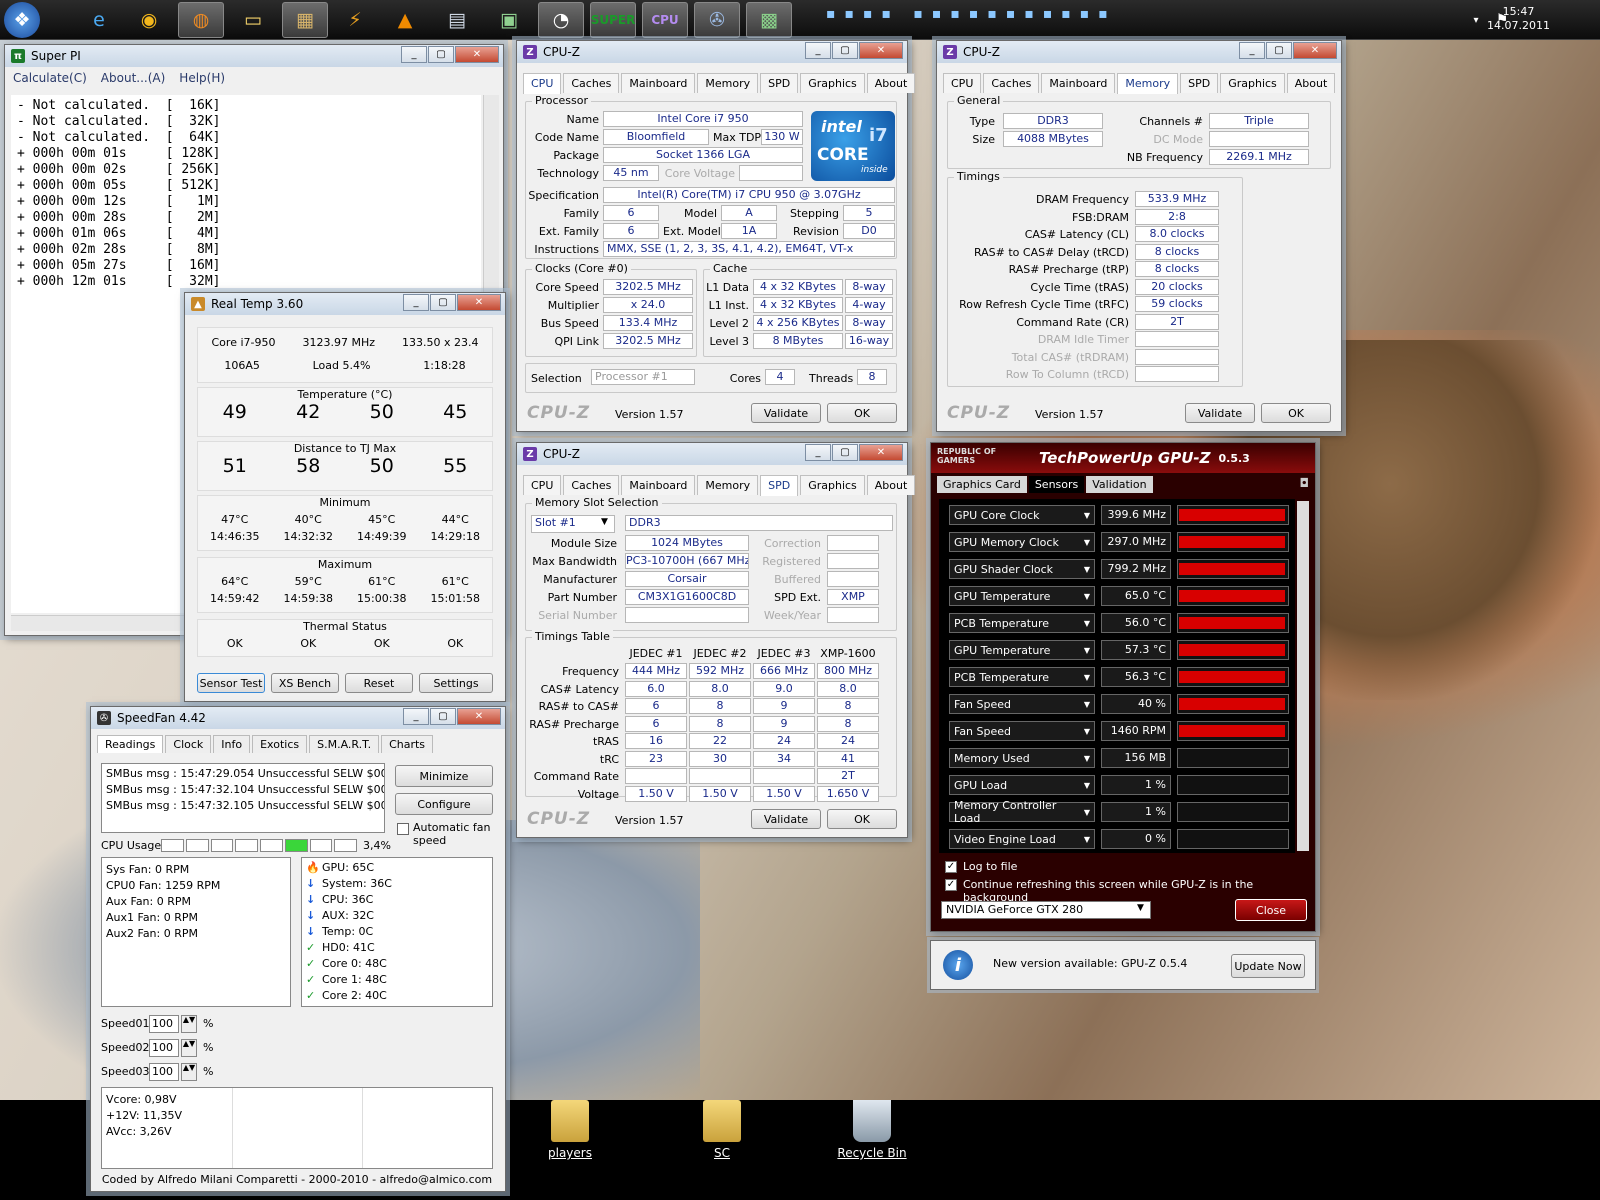 The height and width of the screenshot is (1200, 1600). I want to click on tray-expand-icon: ▾, so click(1476, 20).